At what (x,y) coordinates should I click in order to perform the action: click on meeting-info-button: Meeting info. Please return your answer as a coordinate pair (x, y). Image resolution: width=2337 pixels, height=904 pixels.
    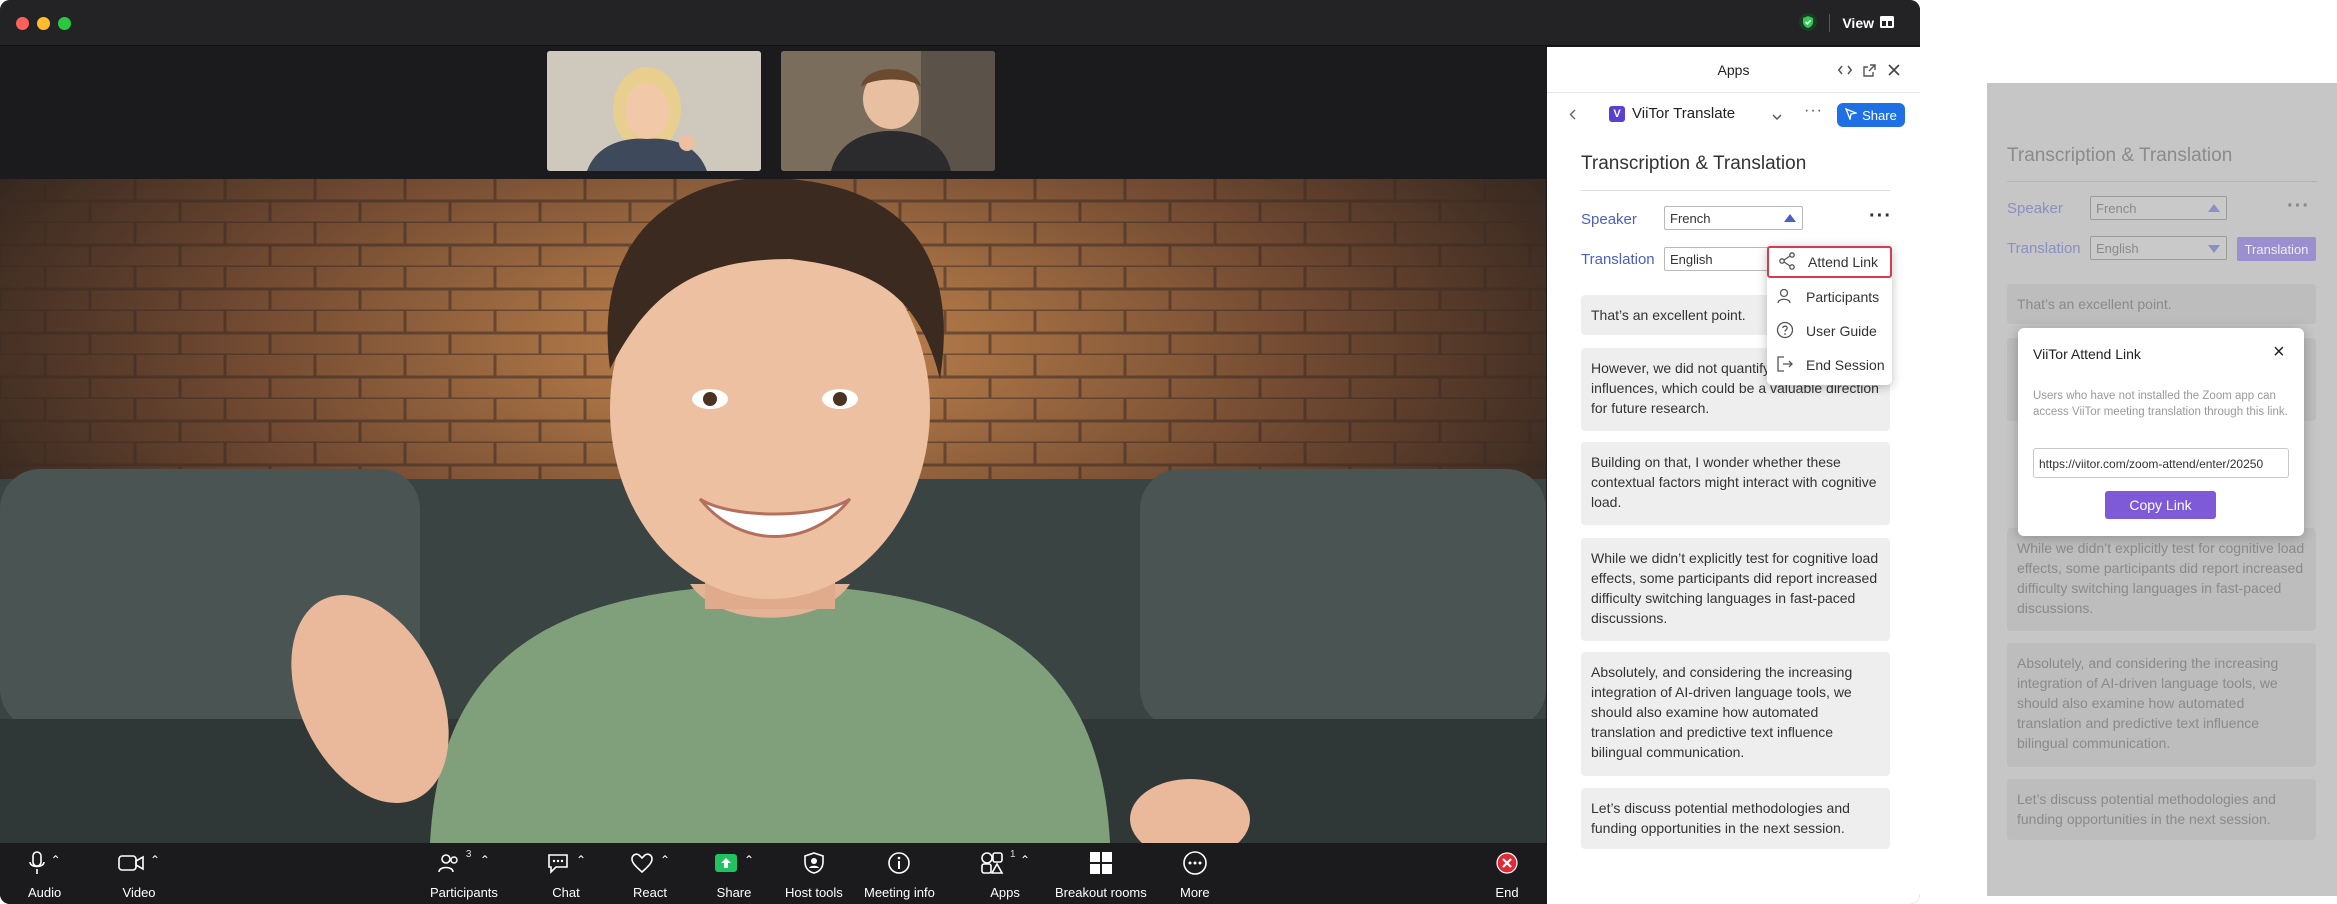
    Looking at the image, I should click on (899, 874).